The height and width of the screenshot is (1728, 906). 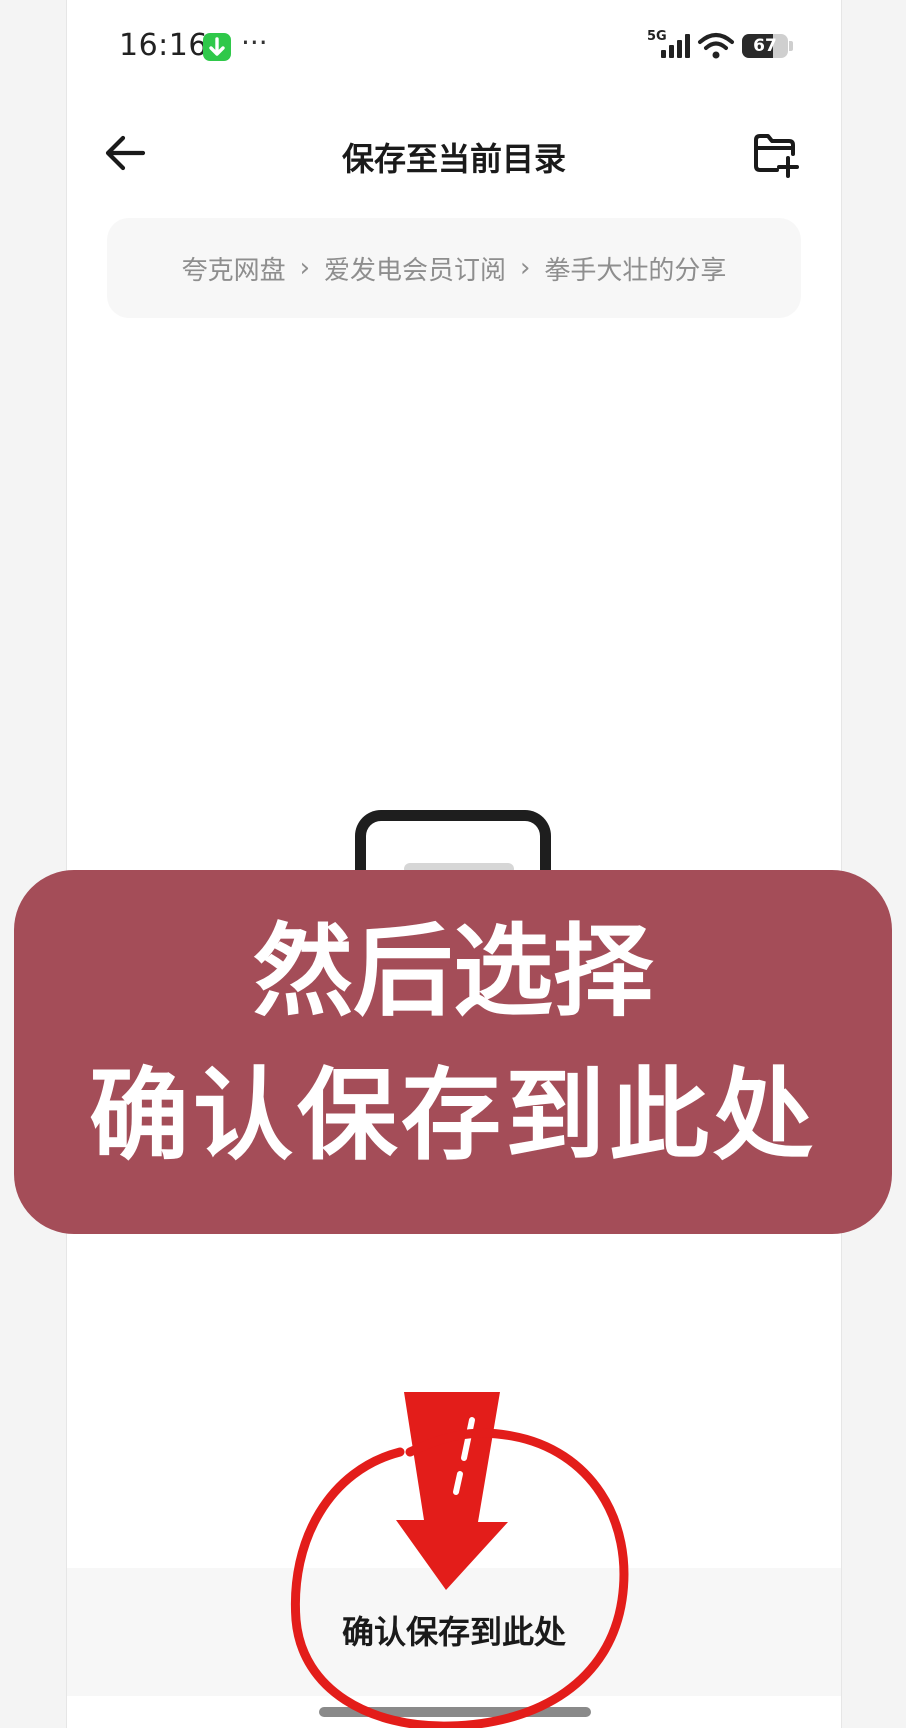 What do you see at coordinates (452, 1491) in the screenshot?
I see `annotation-arrow-icon` at bounding box center [452, 1491].